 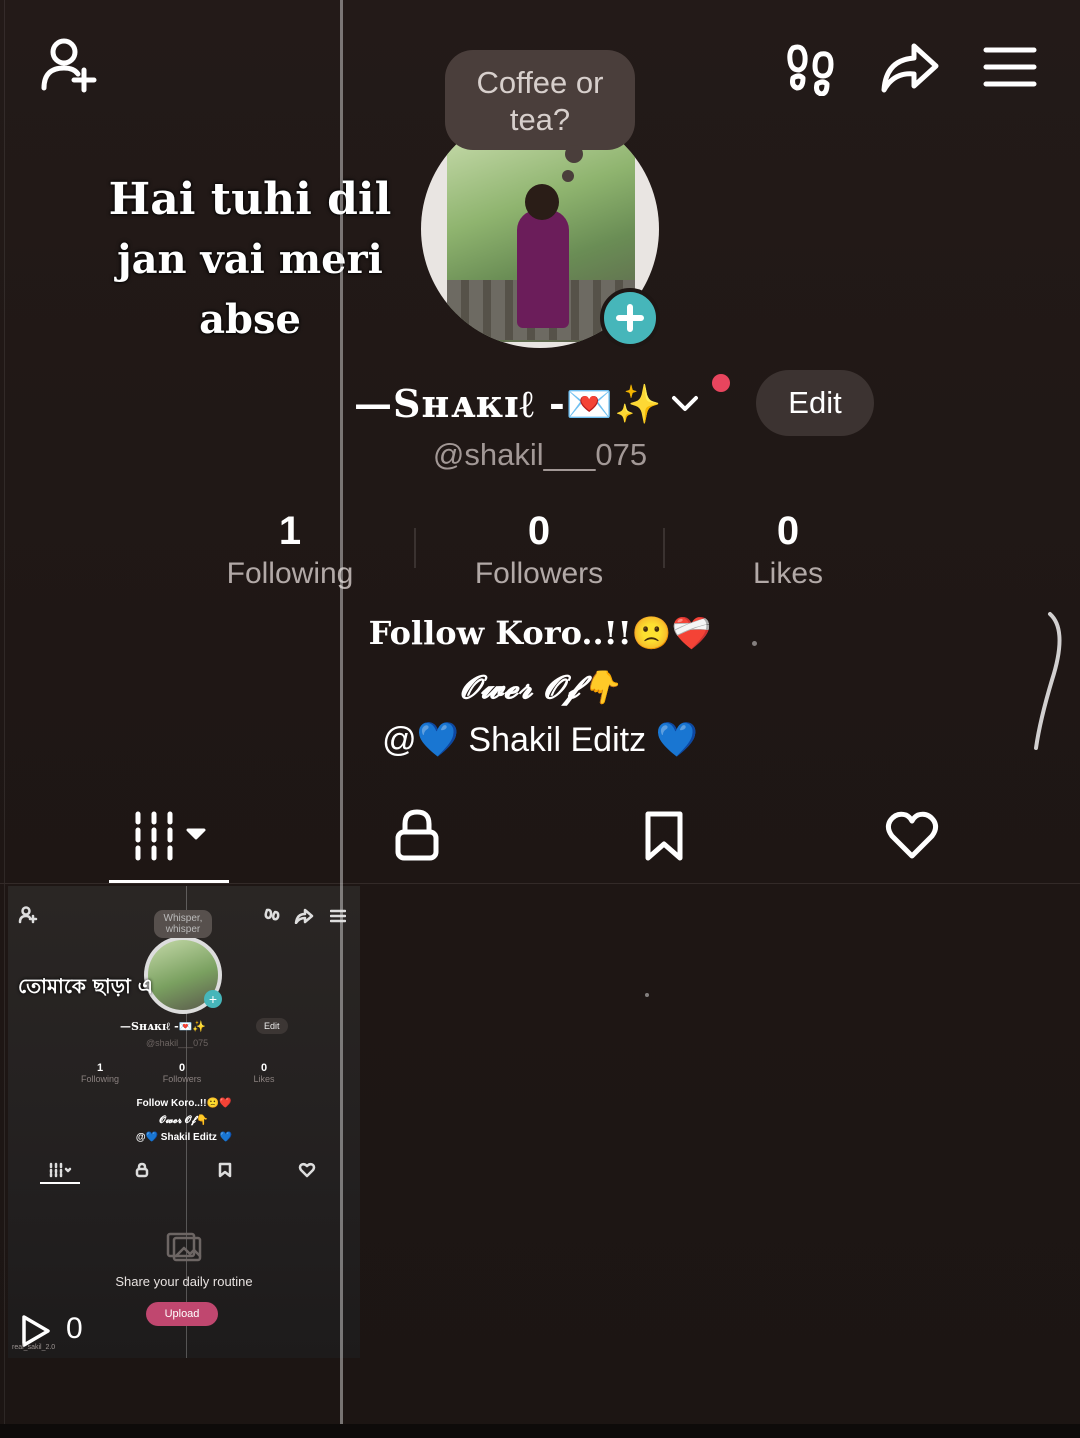 What do you see at coordinates (4, 712) in the screenshot?
I see `edge-line` at bounding box center [4, 712].